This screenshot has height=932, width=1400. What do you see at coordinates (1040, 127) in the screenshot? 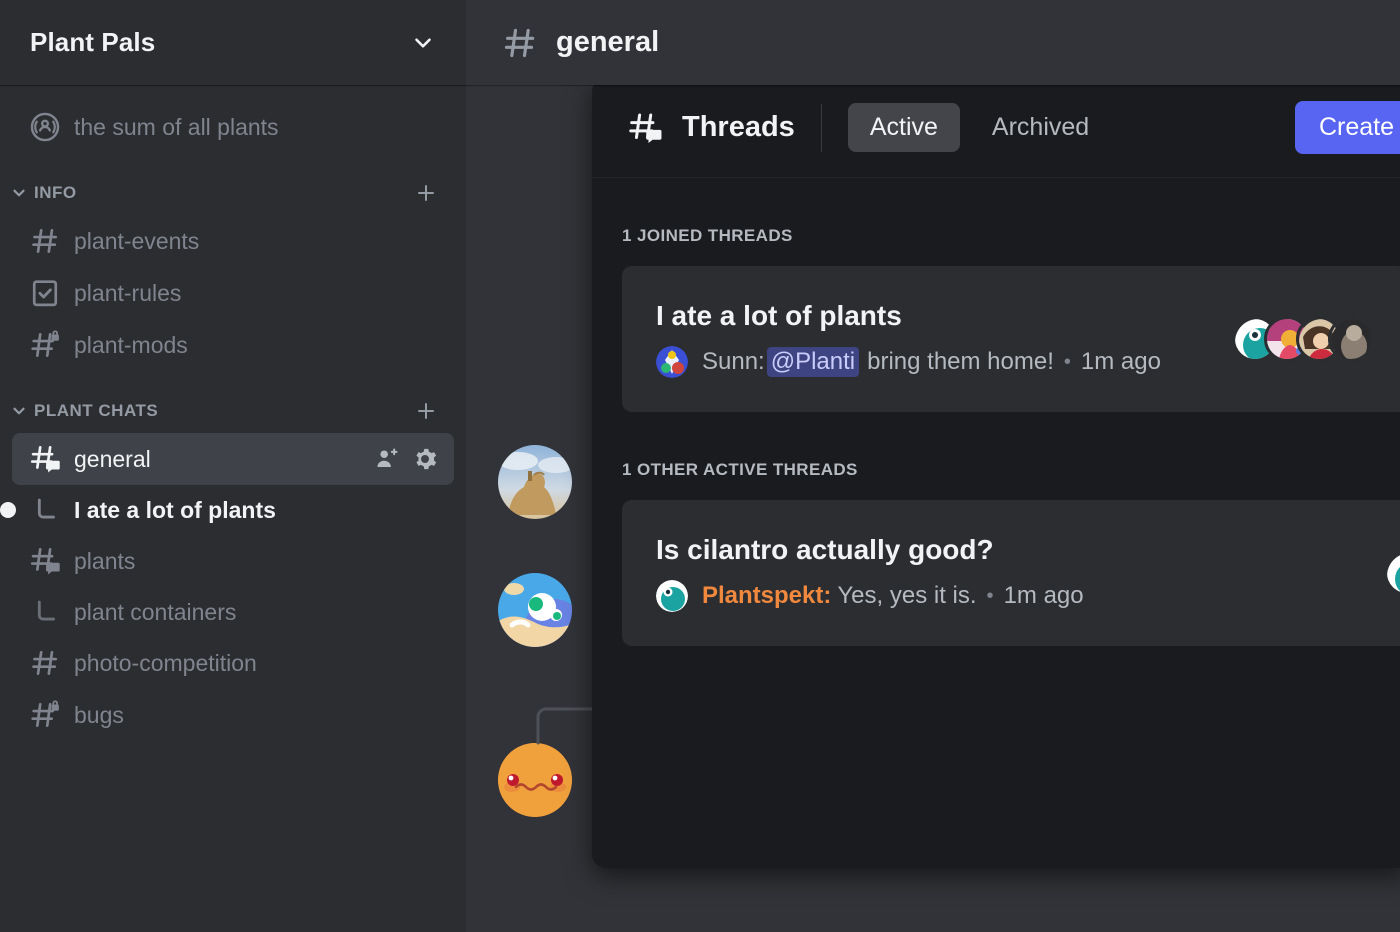
I see `tab-archived: Archived` at bounding box center [1040, 127].